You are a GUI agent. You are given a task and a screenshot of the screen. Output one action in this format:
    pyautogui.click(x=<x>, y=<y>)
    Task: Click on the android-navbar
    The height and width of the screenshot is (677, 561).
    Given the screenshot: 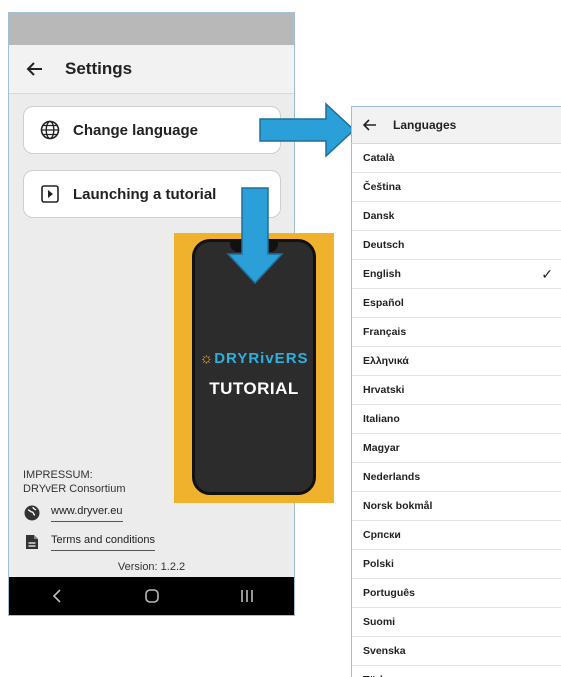 What is the action you would take?
    pyautogui.click(x=151, y=596)
    